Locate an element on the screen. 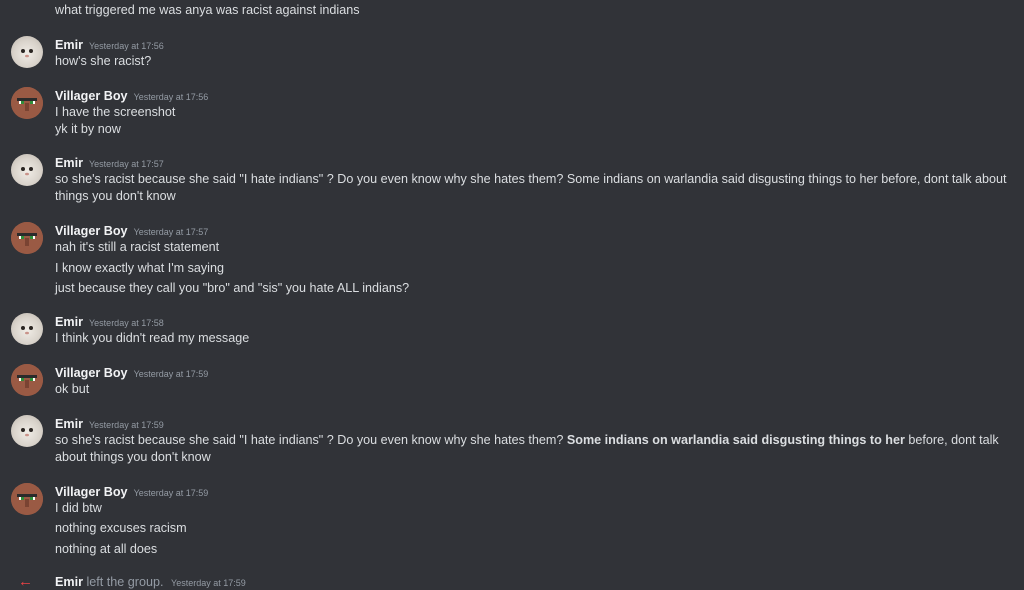 Image resolution: width=1024 pixels, height=590 pixels. message-header: Emir Yesterday at 17:58 is located at coordinates (109, 321).